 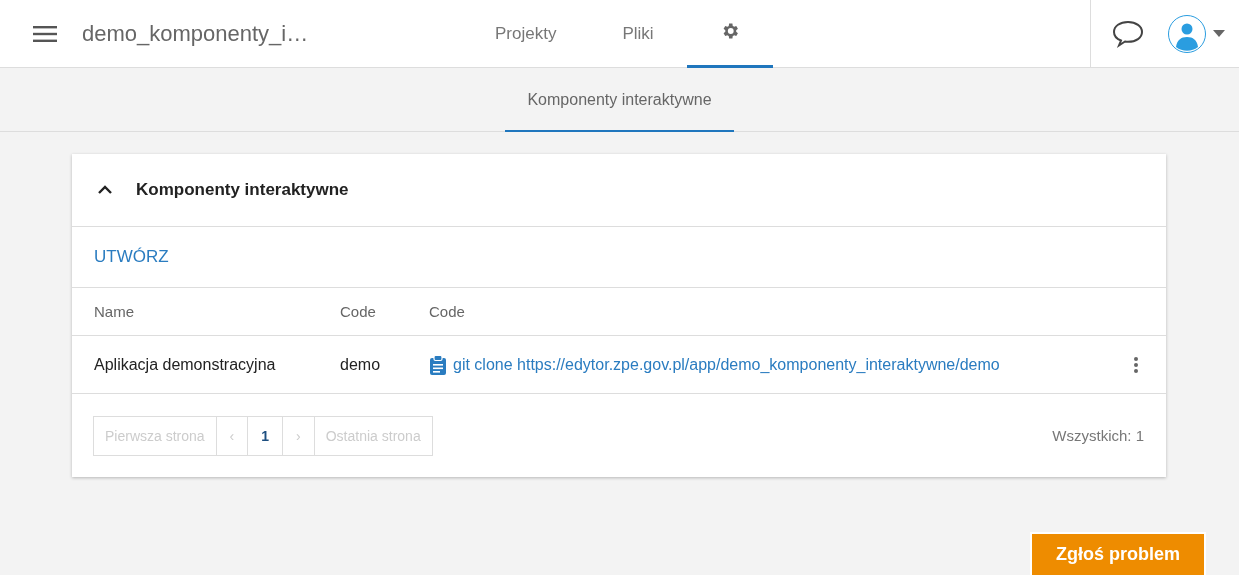 What do you see at coordinates (619, 100) in the screenshot?
I see `section-tab: Komponenty interaktywne` at bounding box center [619, 100].